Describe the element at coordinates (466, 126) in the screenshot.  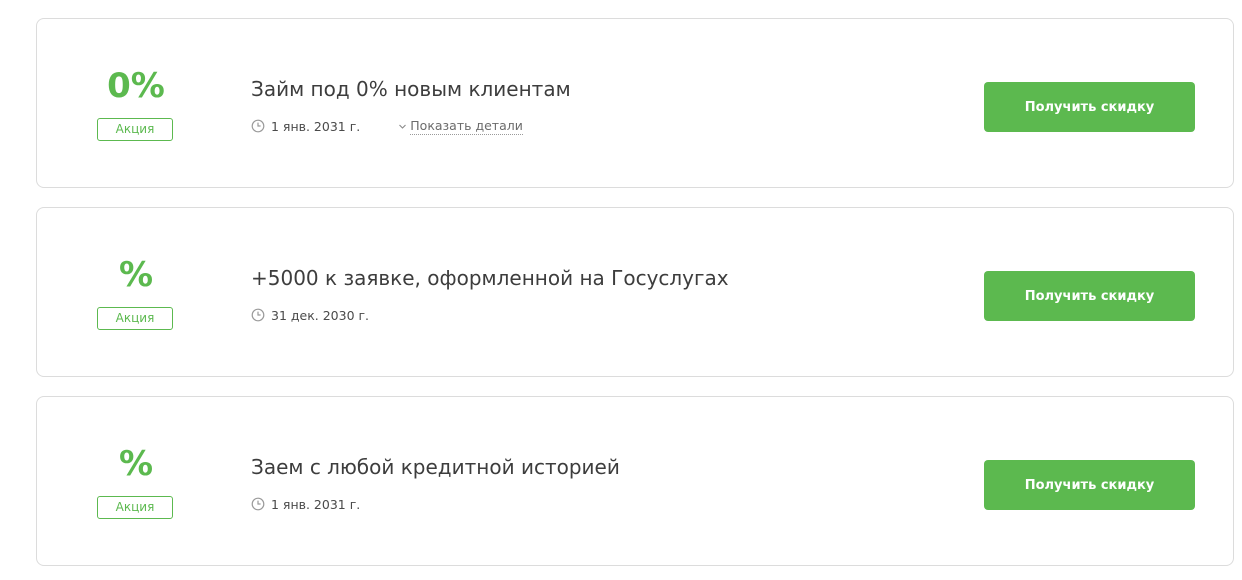
I see `show-details-label: Показать детали` at that location.